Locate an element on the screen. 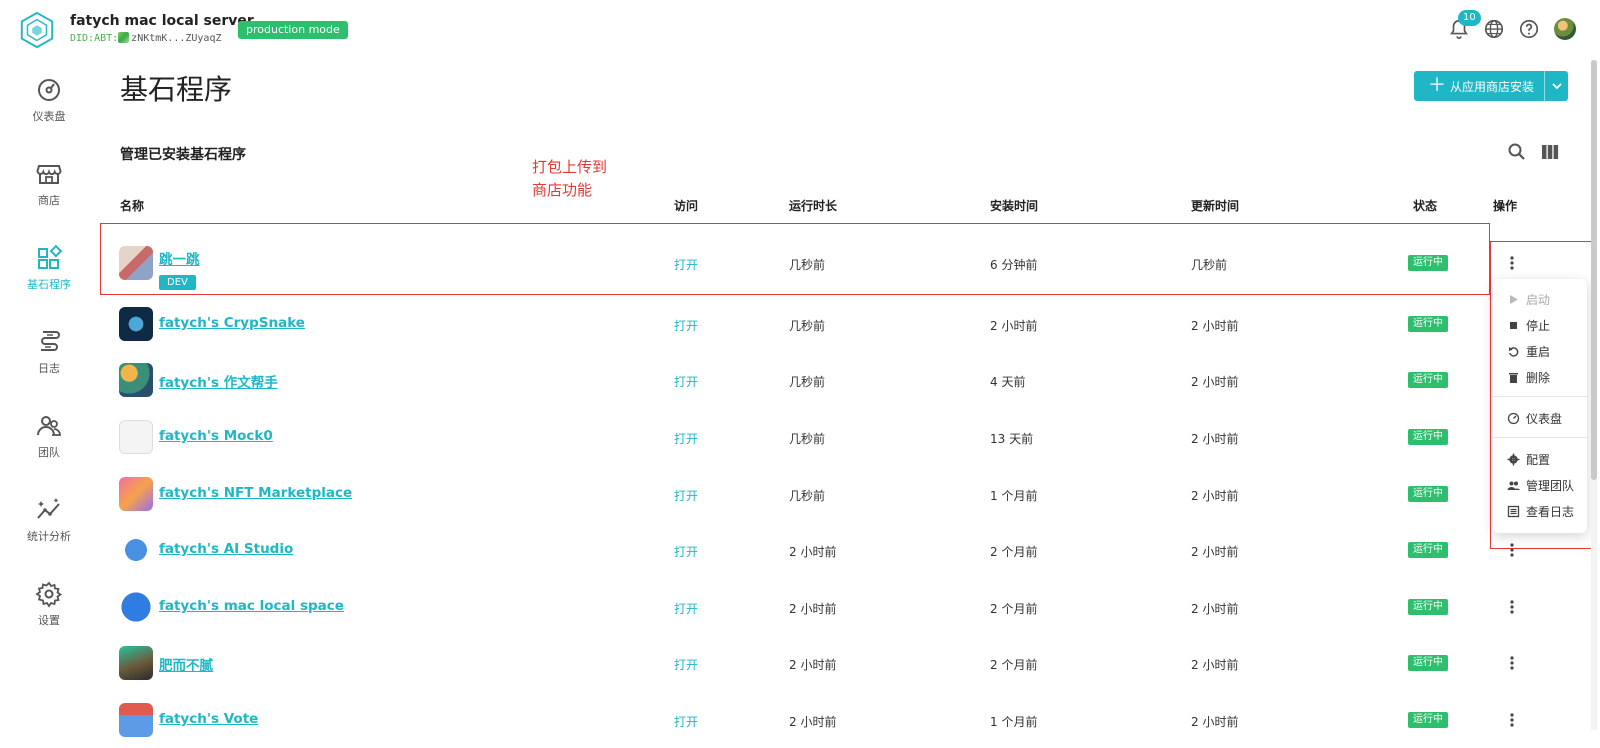  app-name-link: fatych's mac local space is located at coordinates (251, 606).